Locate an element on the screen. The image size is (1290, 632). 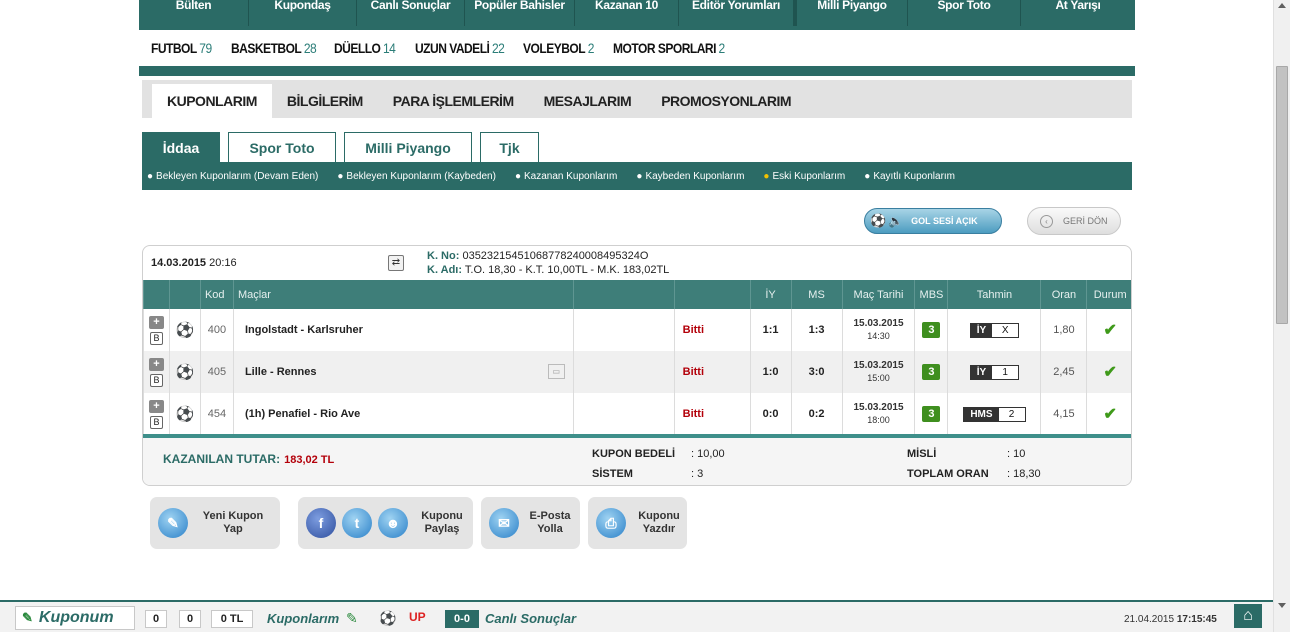
mbs-cell: 3 is located at coordinates (931, 414).